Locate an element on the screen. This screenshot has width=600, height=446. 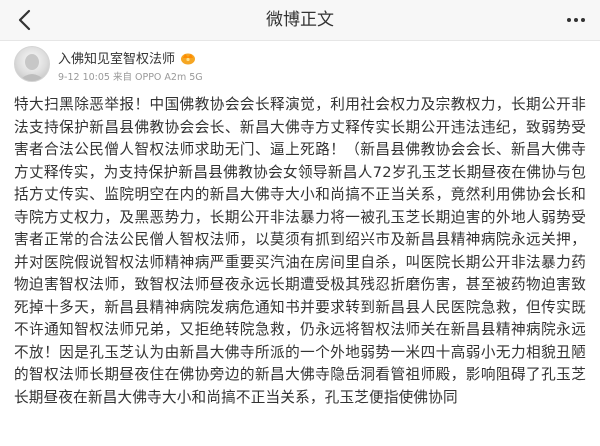
author-row: 入佛知见室智权法师 is located at coordinates (127, 57).